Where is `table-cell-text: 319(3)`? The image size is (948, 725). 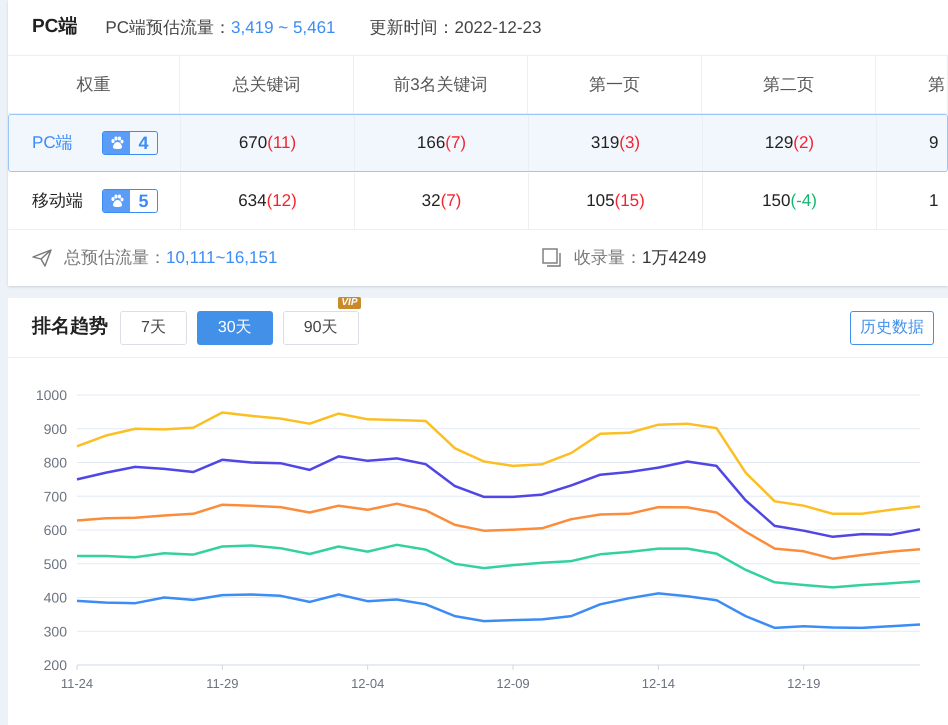 table-cell-text: 319(3) is located at coordinates (615, 143).